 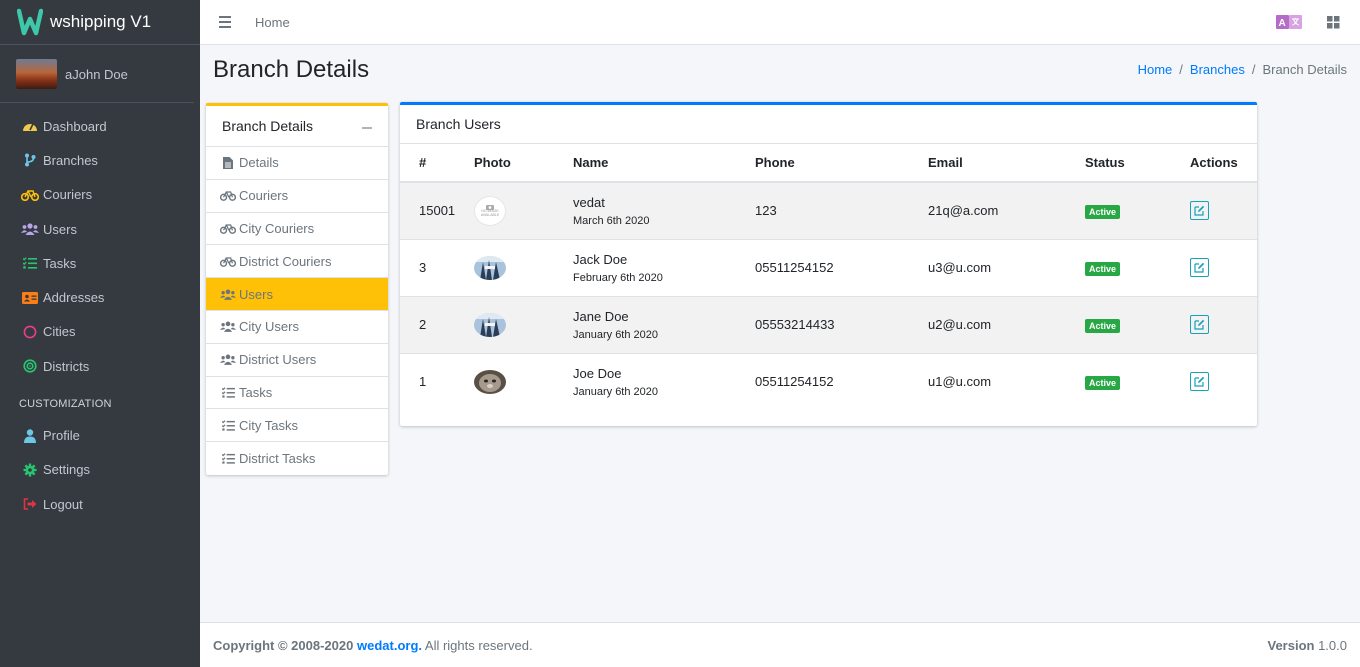 What do you see at coordinates (66, 366) in the screenshot?
I see `sidebar-item-label: Districts` at bounding box center [66, 366].